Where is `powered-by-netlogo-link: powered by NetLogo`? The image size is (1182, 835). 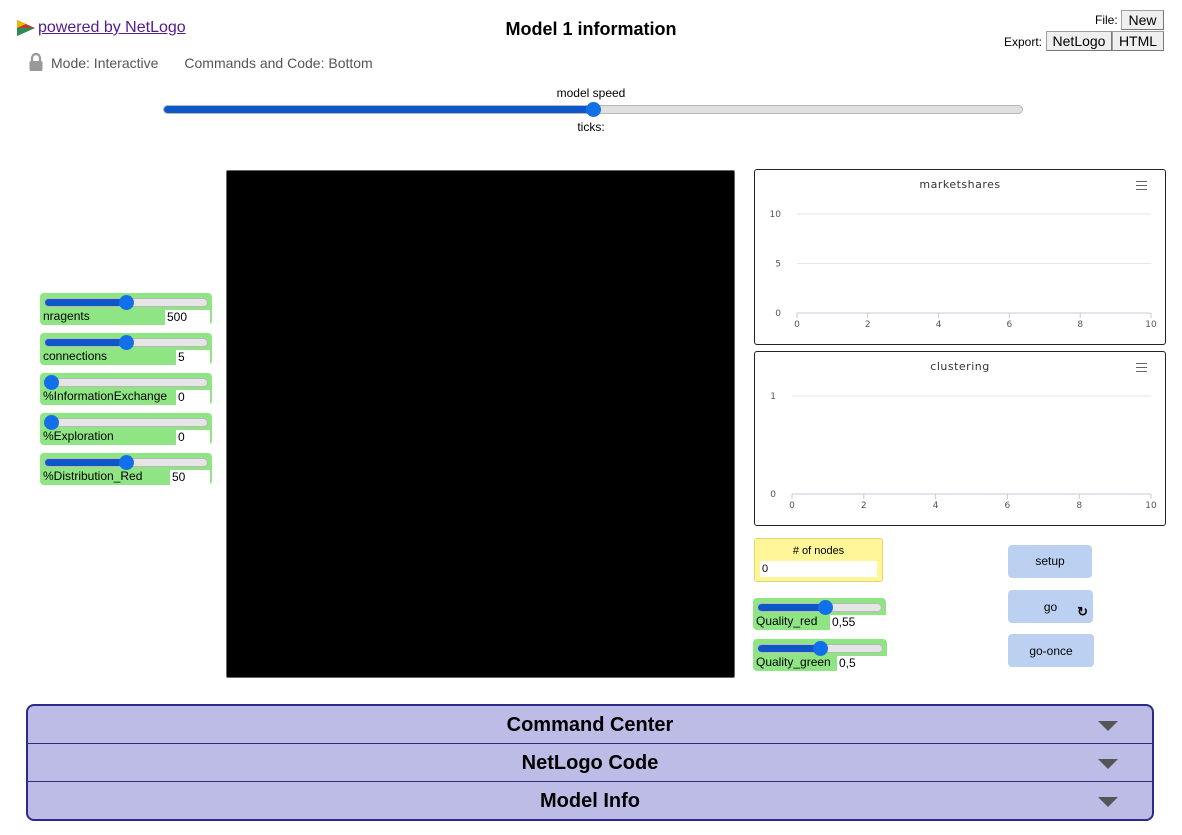
powered-by-netlogo-link: powered by NetLogo is located at coordinates (101, 28).